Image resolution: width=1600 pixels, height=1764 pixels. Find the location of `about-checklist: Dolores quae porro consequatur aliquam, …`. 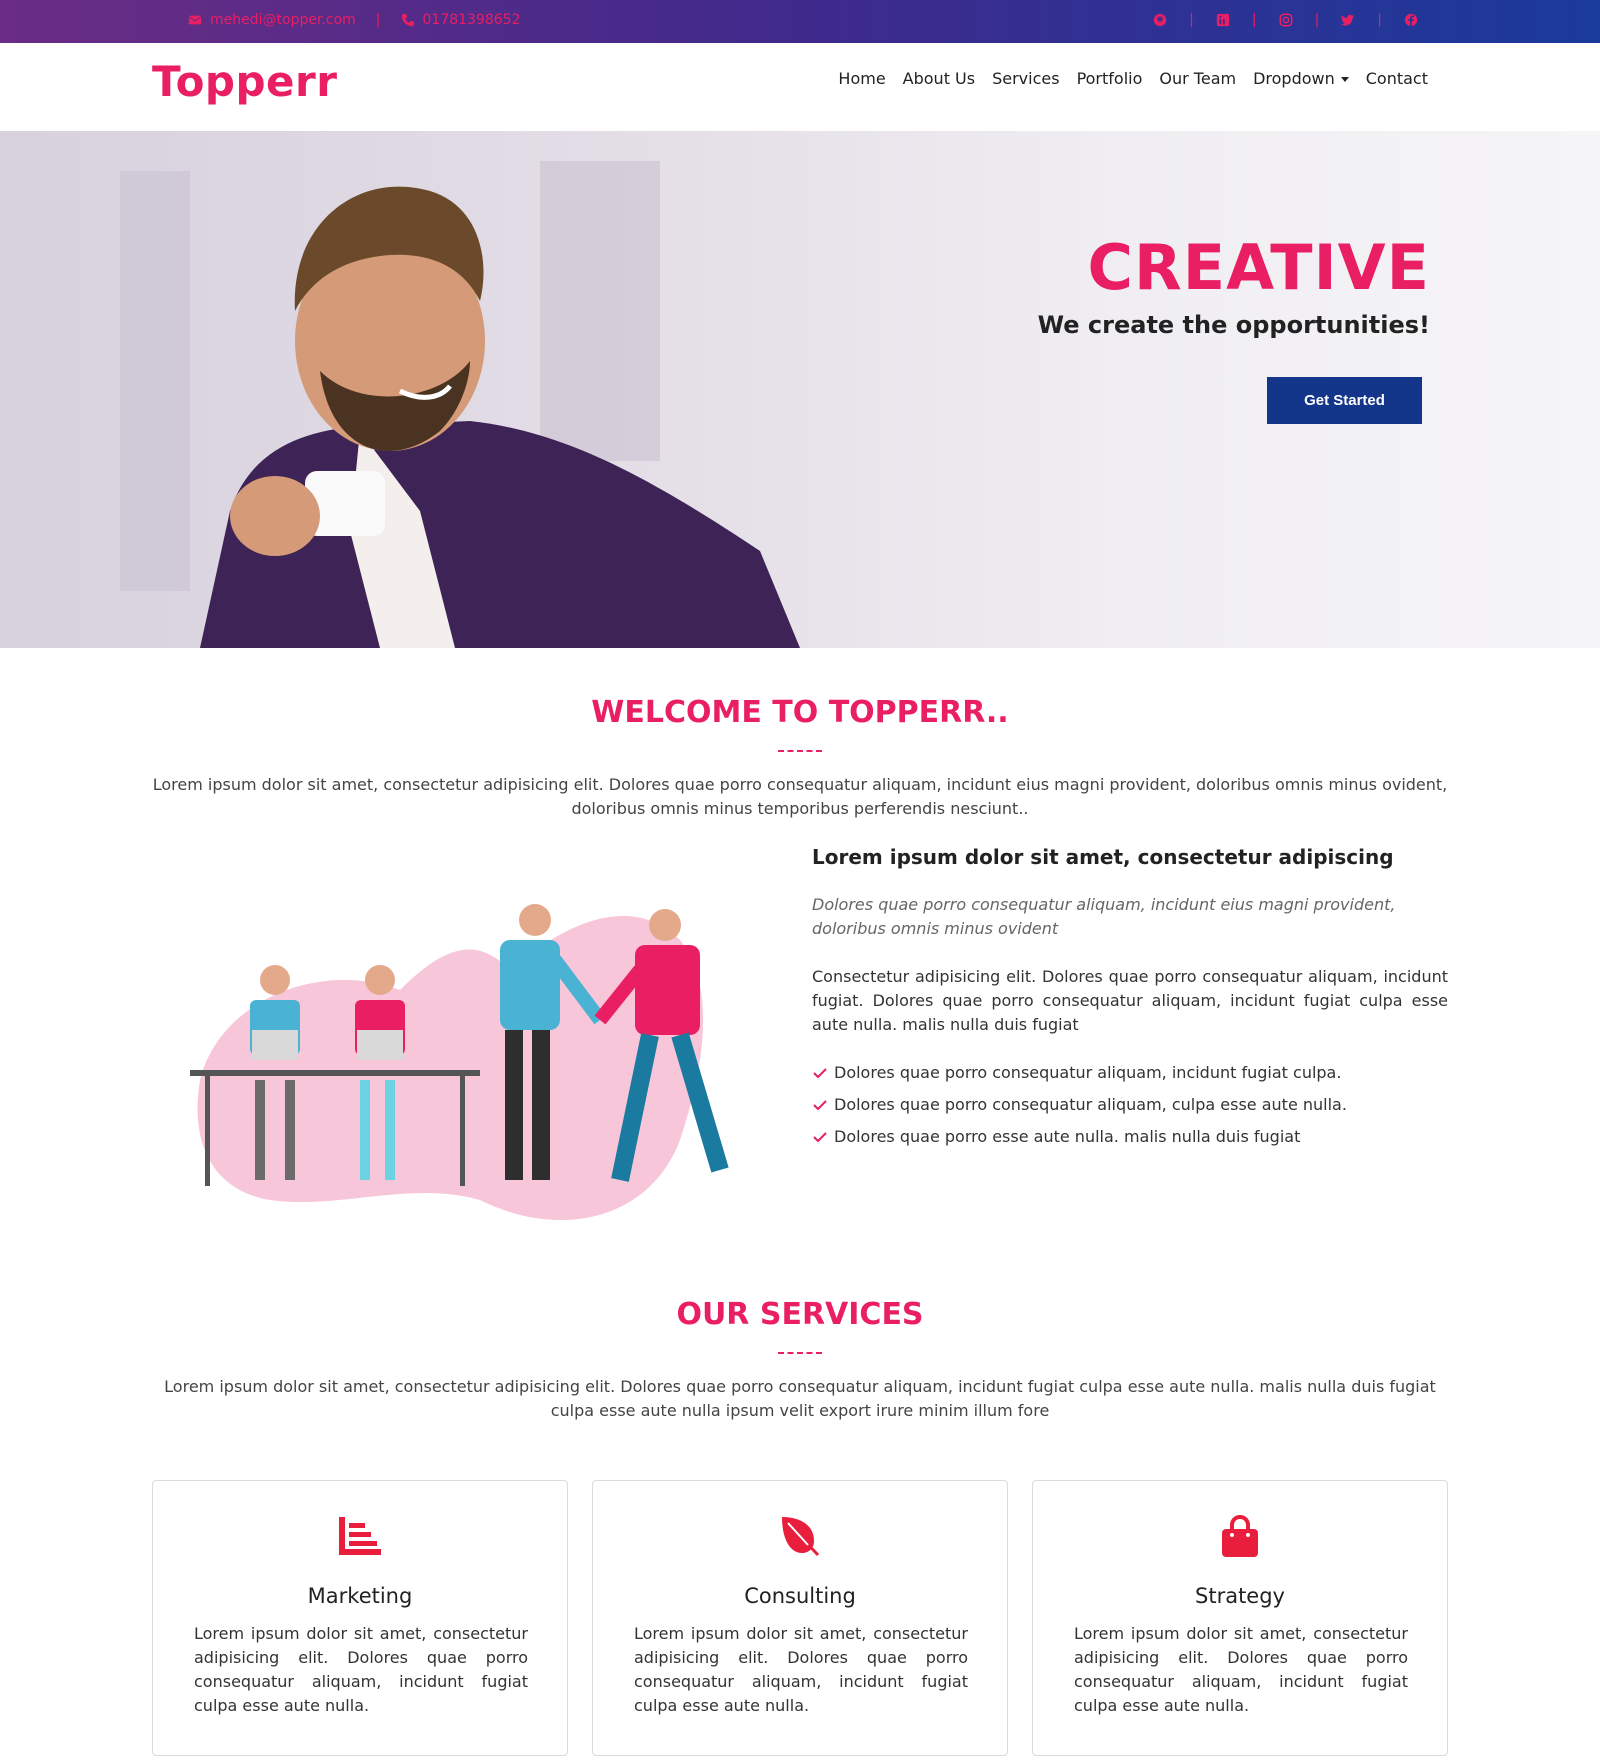

about-checklist: Dolores quae porro consequatur aliquam, … is located at coordinates (1130, 1105).